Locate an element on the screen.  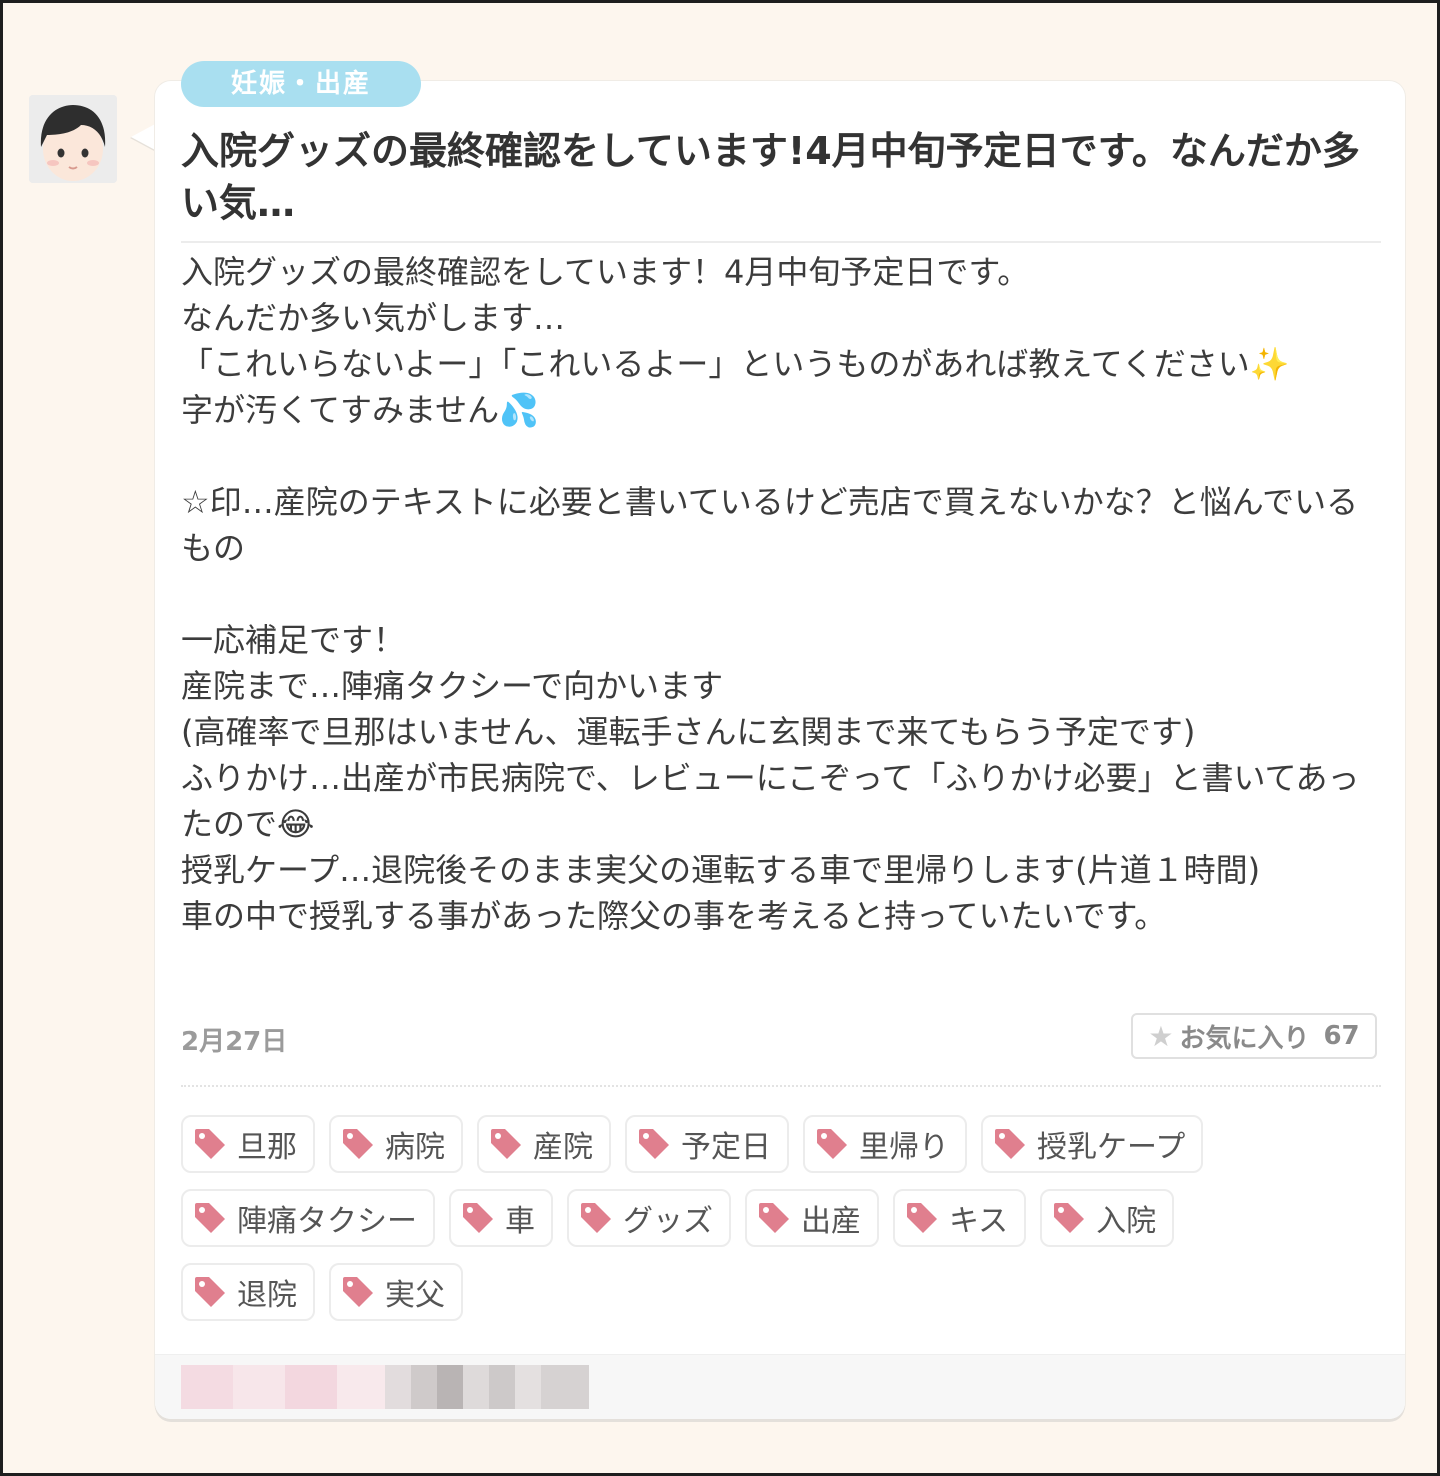
title-divider is located at coordinates (781, 242).